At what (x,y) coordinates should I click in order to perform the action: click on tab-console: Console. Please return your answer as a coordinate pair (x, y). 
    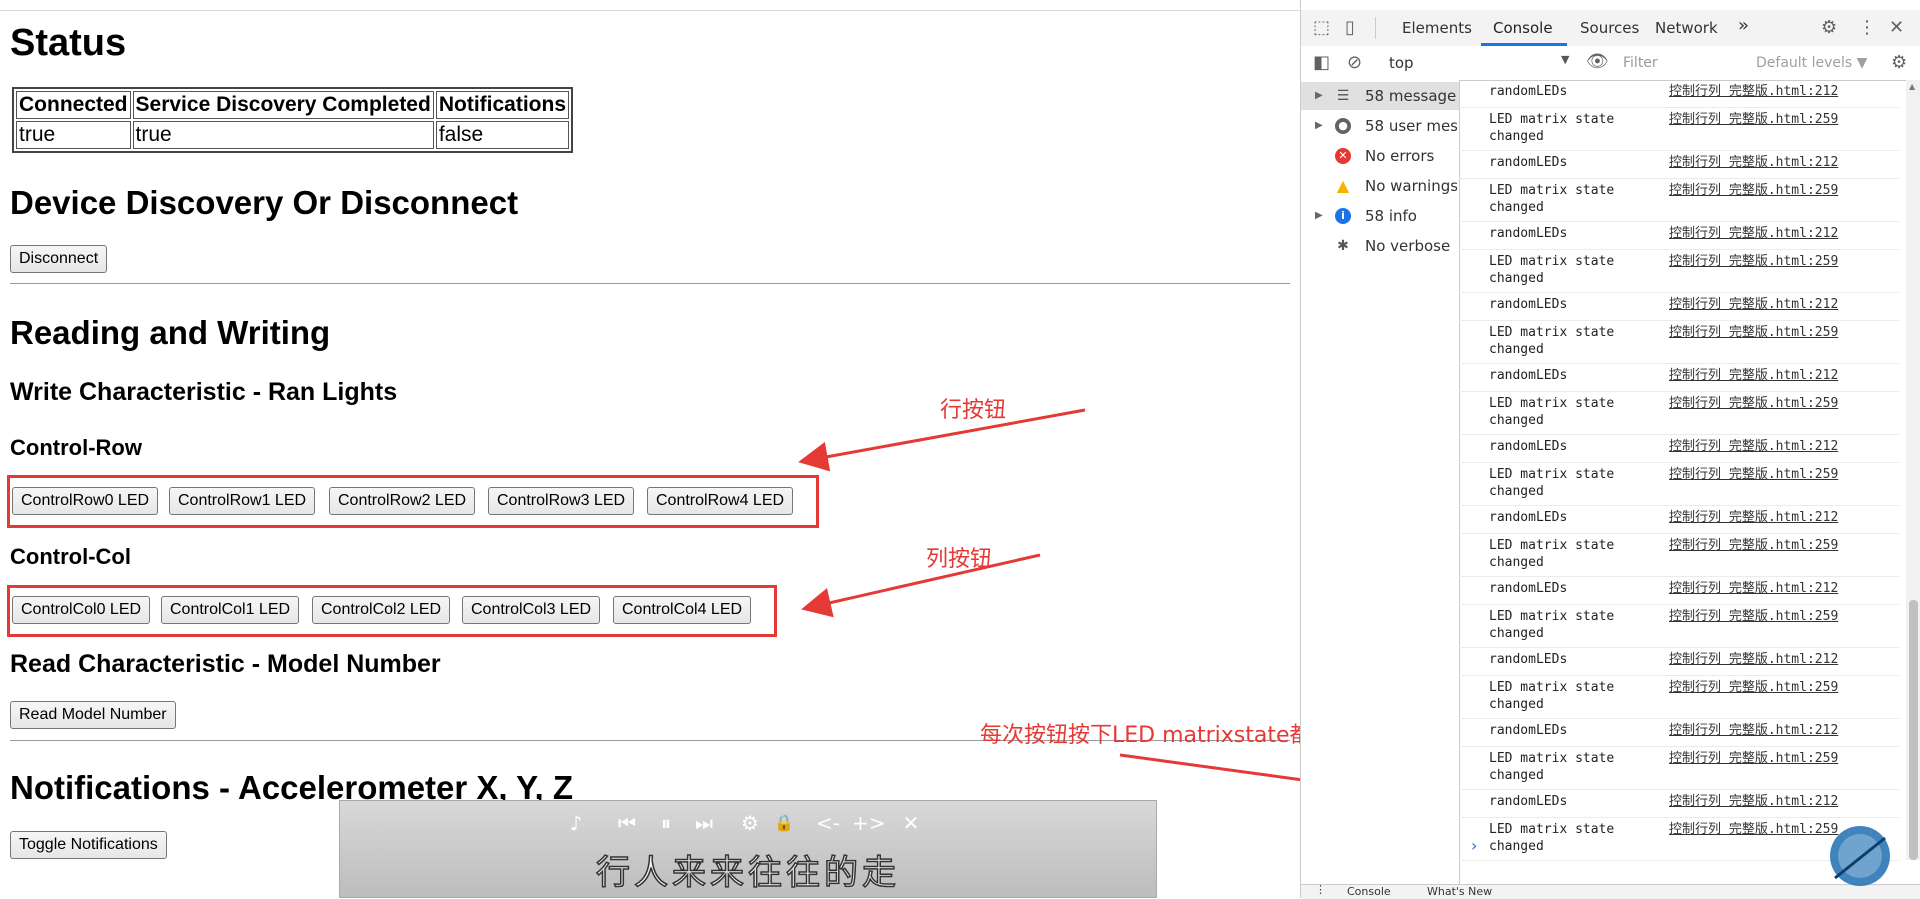
    Looking at the image, I should click on (1523, 28).